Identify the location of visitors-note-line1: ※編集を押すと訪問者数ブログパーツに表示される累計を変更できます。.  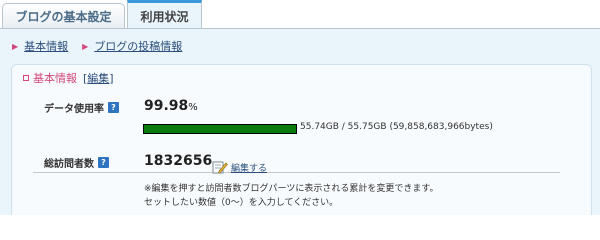
(291, 189).